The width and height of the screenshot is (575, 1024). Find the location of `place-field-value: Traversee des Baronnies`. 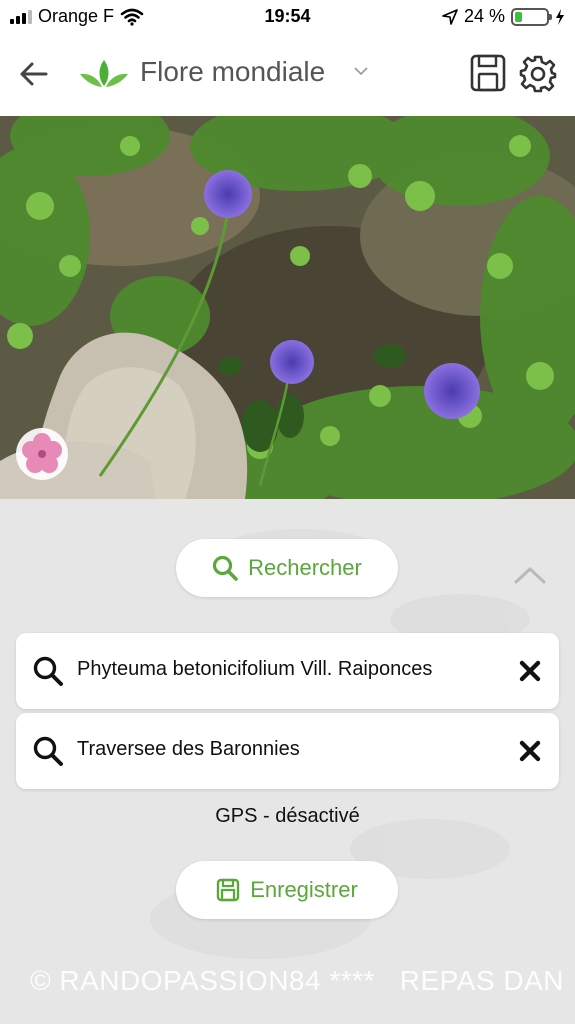

place-field-value: Traversee des Baronnies is located at coordinates (188, 749).